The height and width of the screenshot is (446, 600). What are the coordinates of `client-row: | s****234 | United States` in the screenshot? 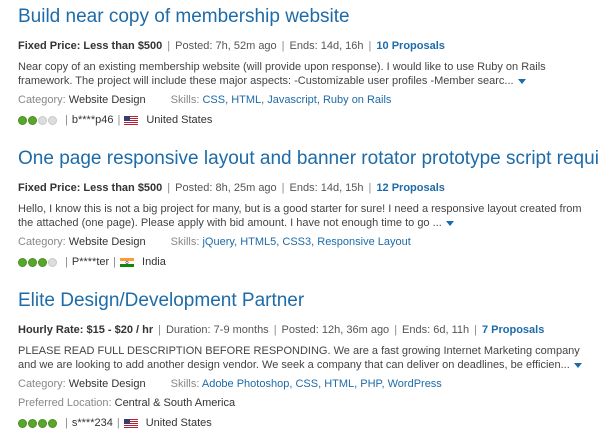 It's located at (309, 423).